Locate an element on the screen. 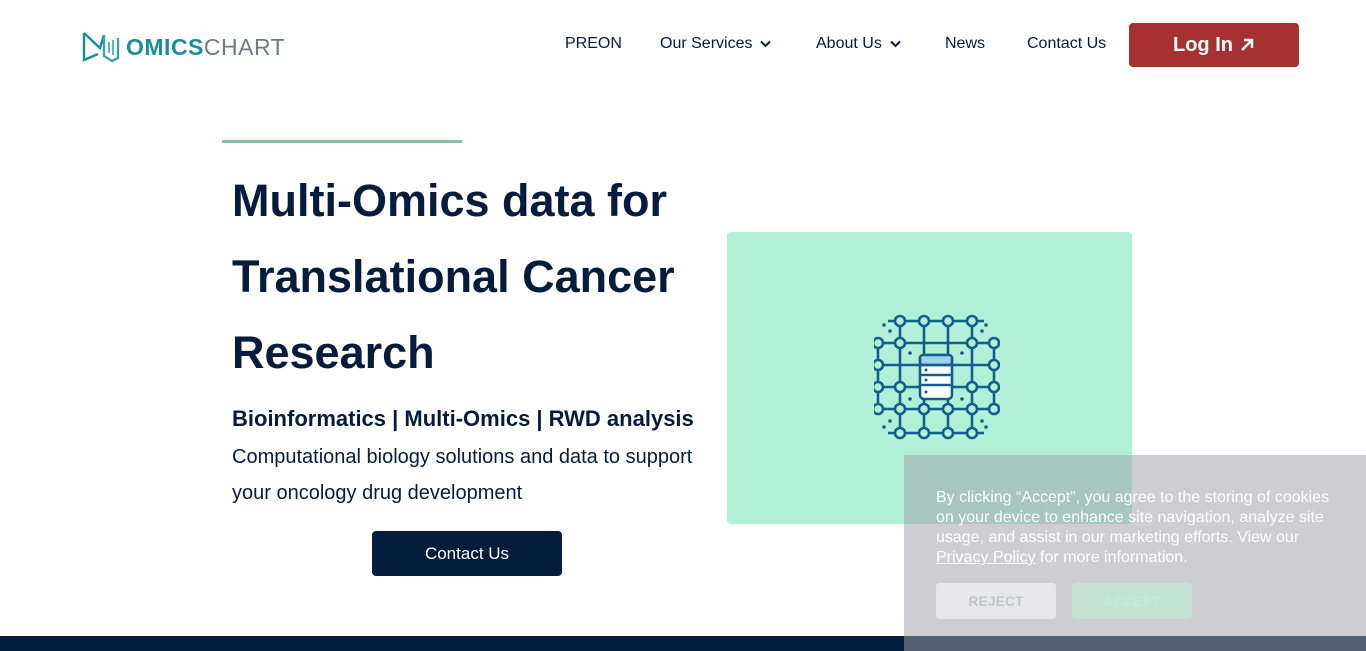 This screenshot has width=1366, height=651. cookie-reject-button: REJECT is located at coordinates (996, 601).